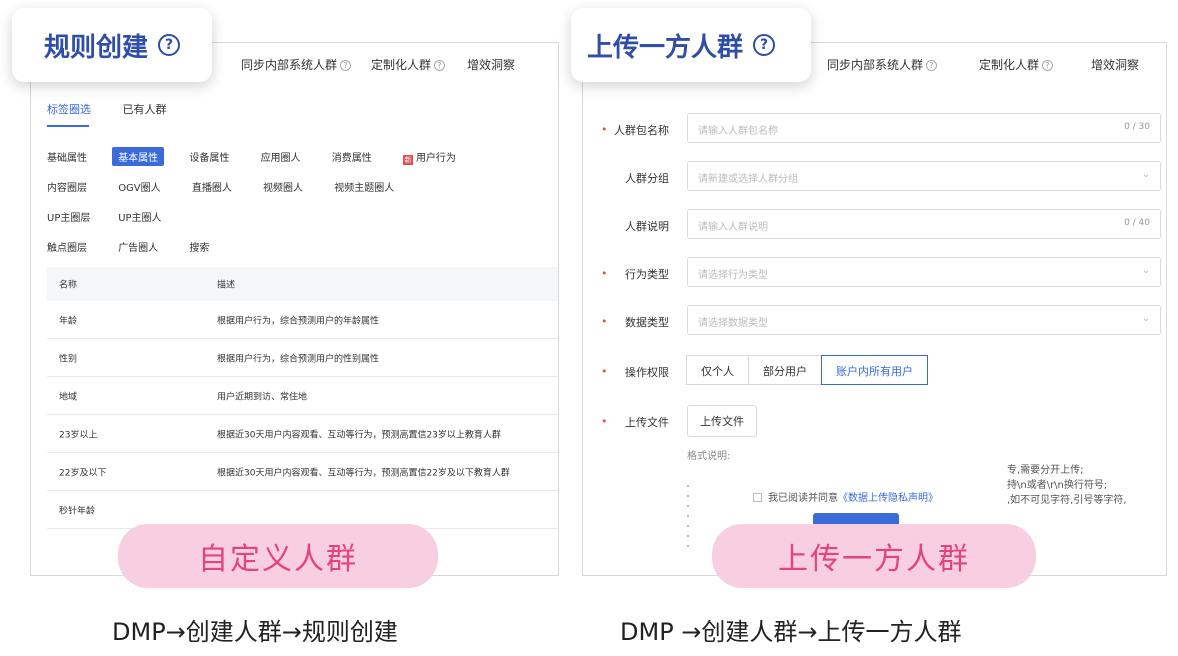  What do you see at coordinates (791, 632) in the screenshot?
I see `right-caption: DMP →创建人群→上传一方人群` at bounding box center [791, 632].